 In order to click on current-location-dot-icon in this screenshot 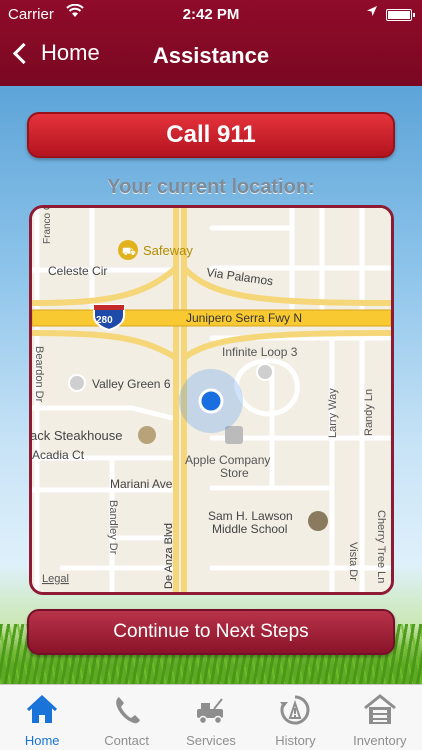, I will do `click(211, 401)`.